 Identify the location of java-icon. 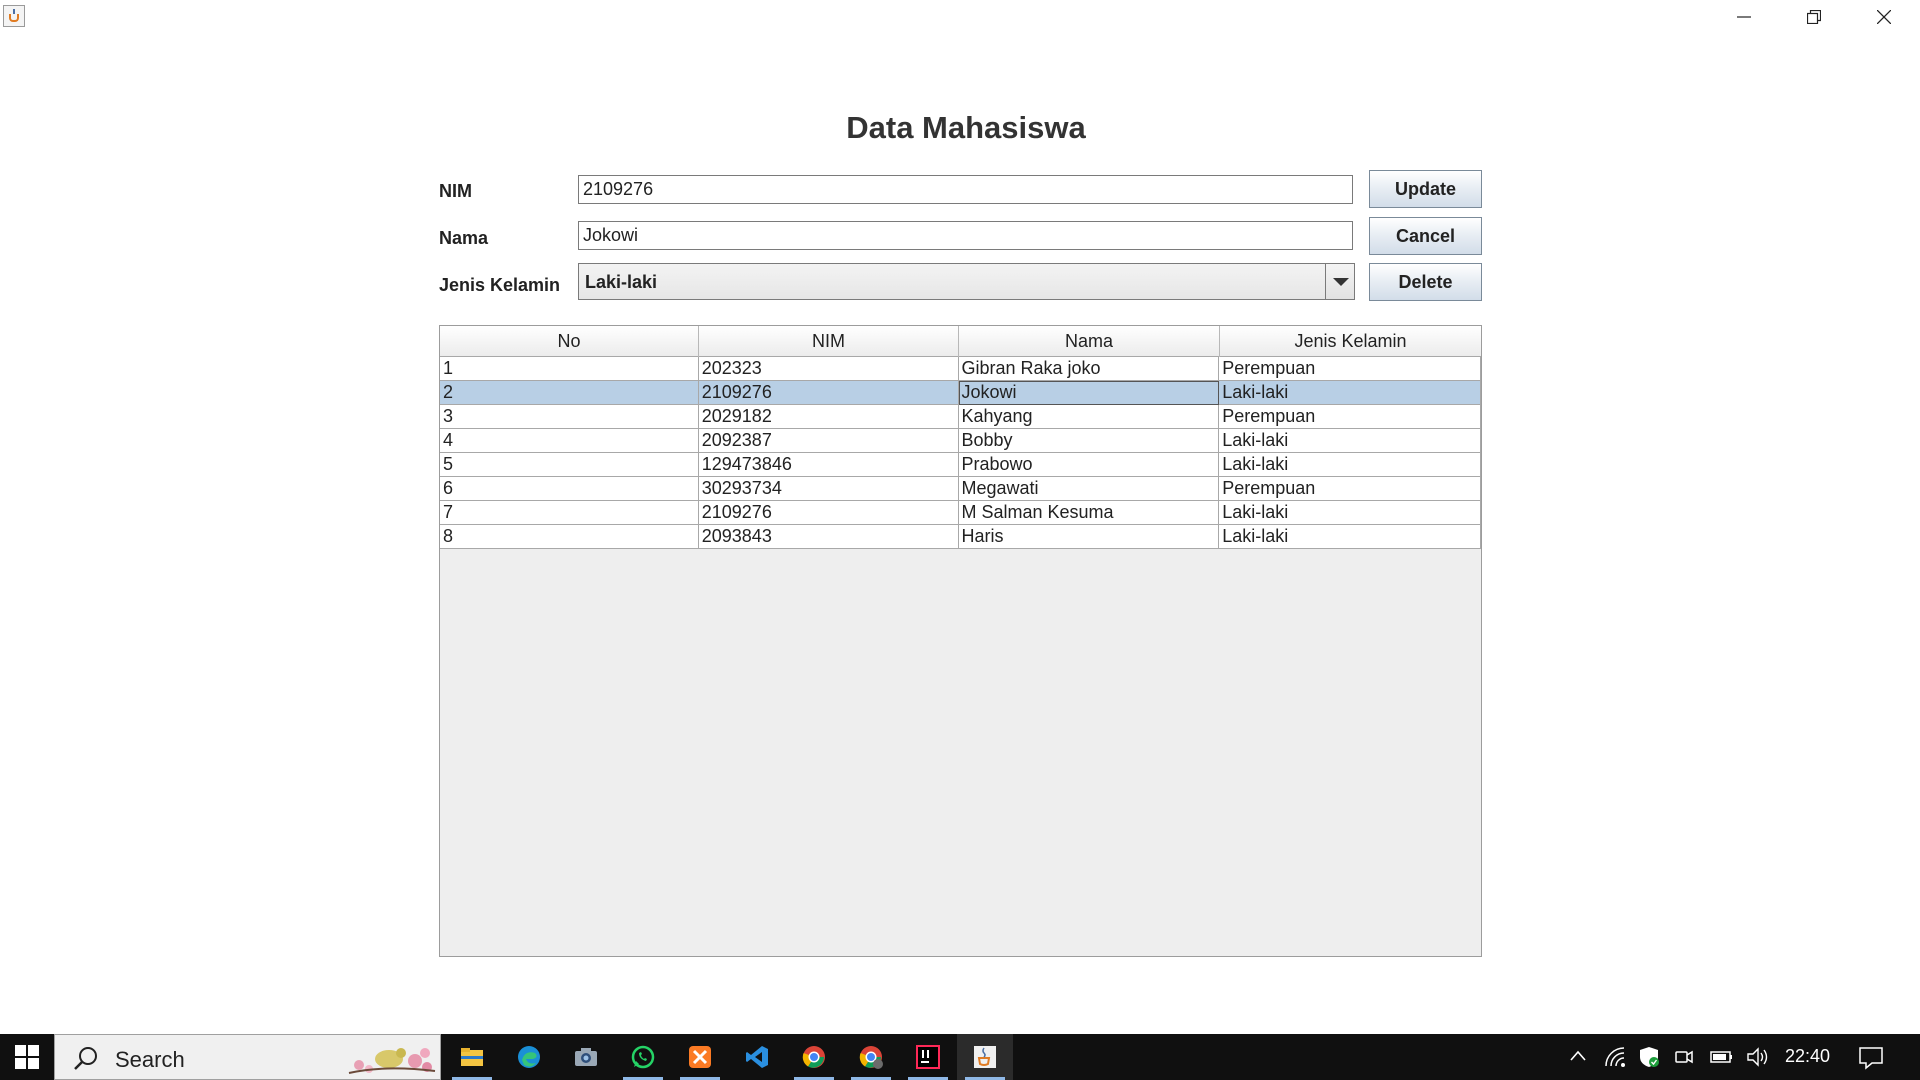
(985, 1057).